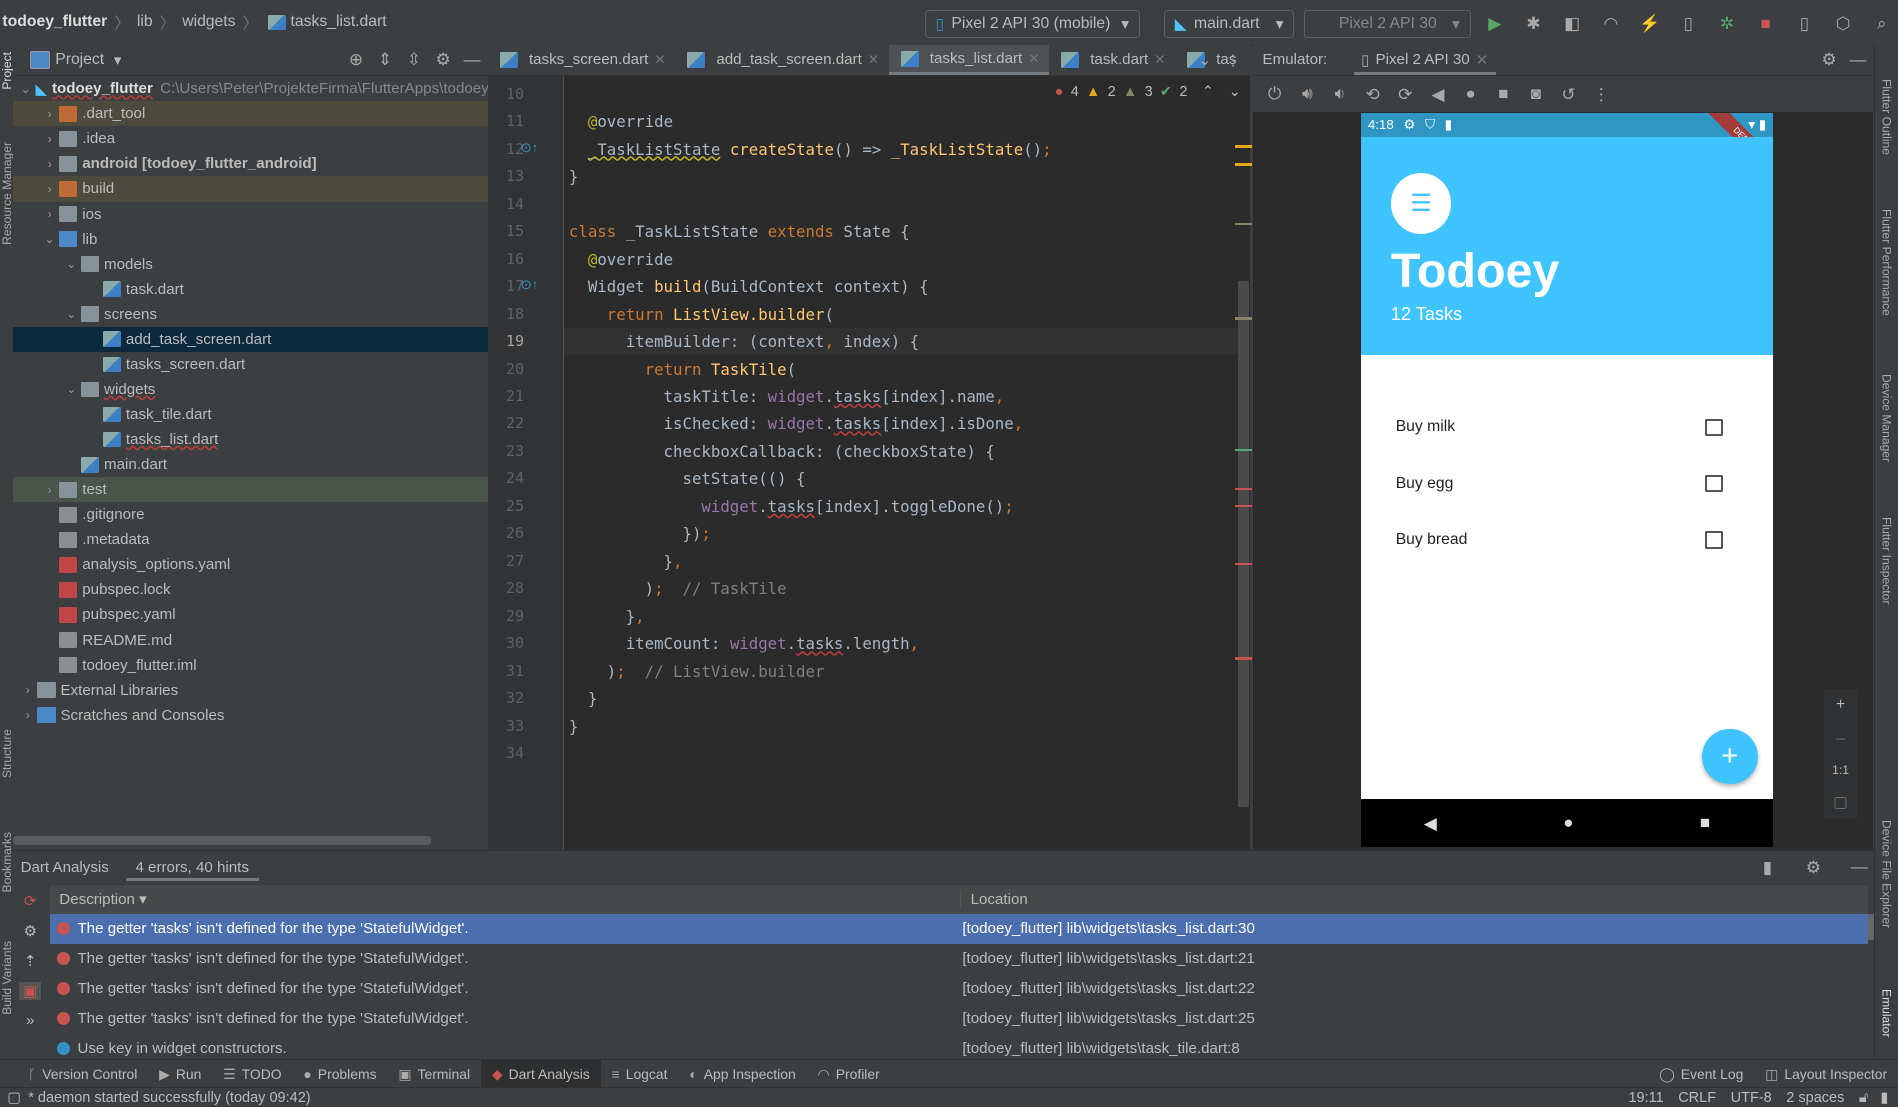 This screenshot has width=1898, height=1107. Describe the element at coordinates (1714, 540) in the screenshot. I see `task-checkbox` at that location.